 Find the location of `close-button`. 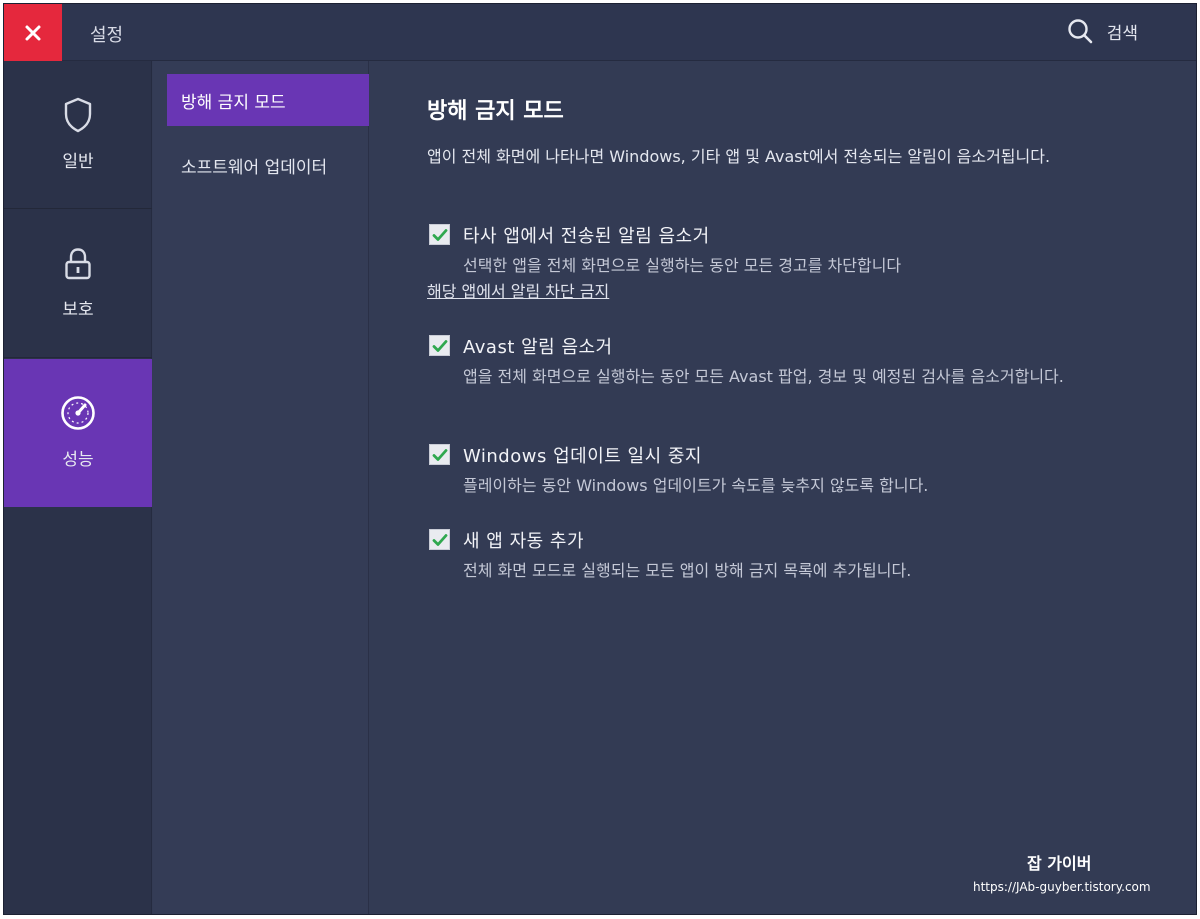

close-button is located at coordinates (33, 32).